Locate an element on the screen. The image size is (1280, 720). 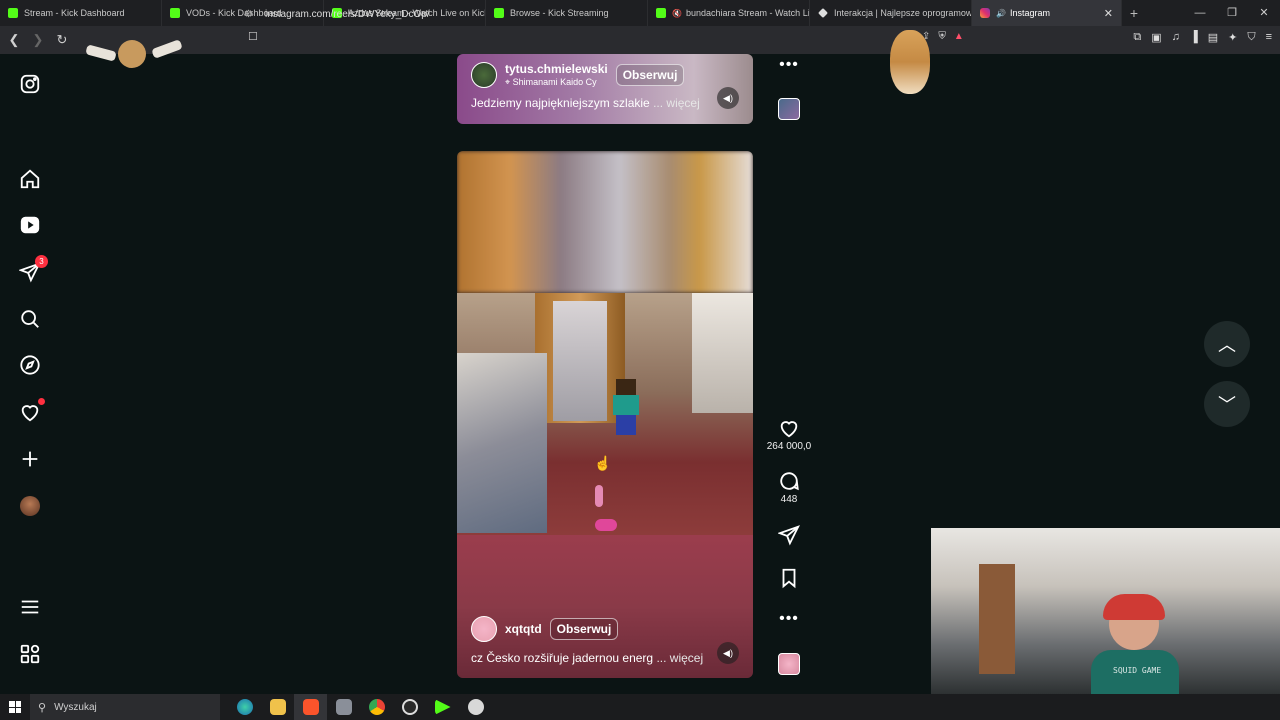
chevron-down-icon: ﹀ is located at coordinates (1227, 405).